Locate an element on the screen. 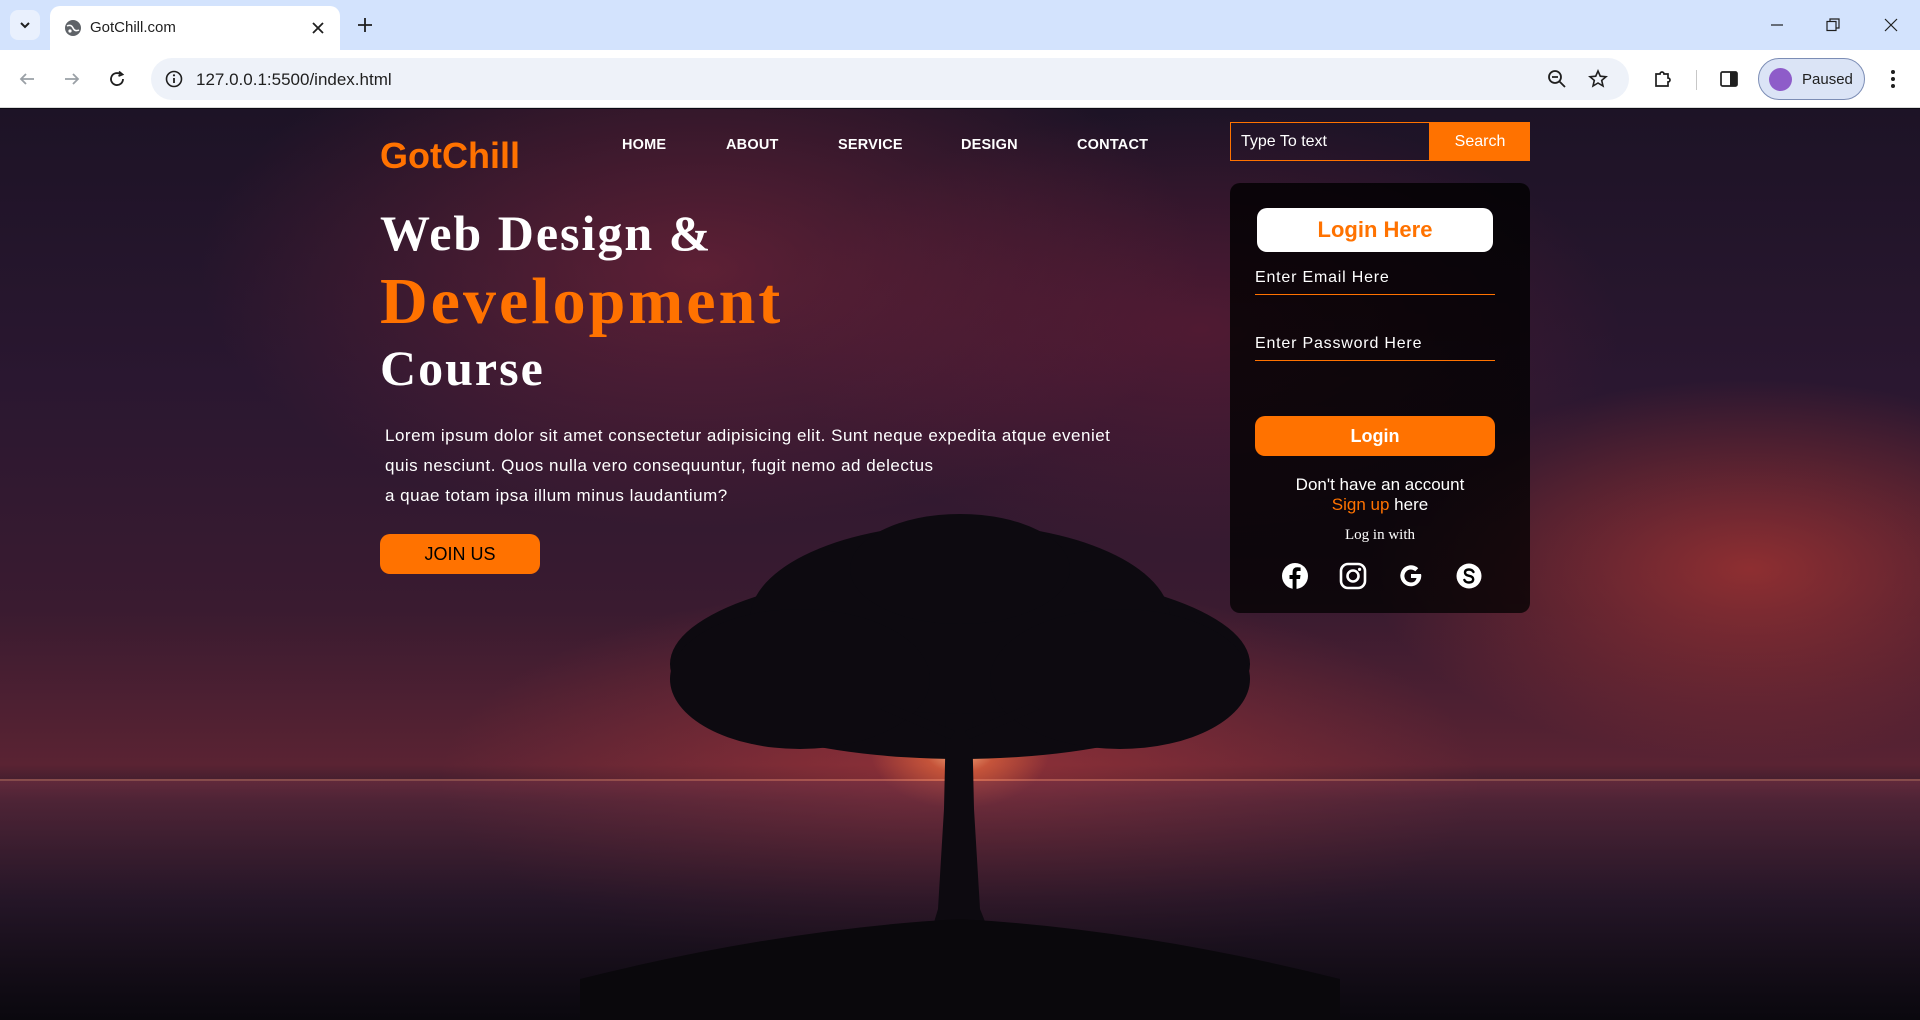  login-button: Login is located at coordinates (1375, 436).